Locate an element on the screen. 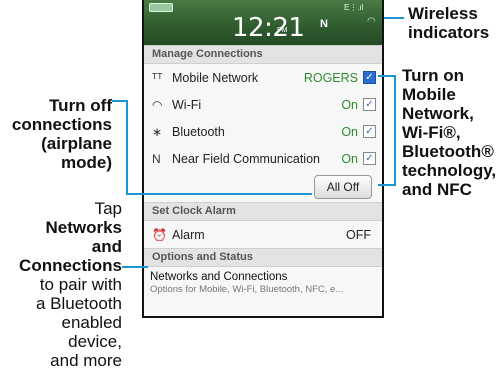 The width and height of the screenshot is (499, 370). bluetooth-checkbox: ✓ is located at coordinates (369, 131).